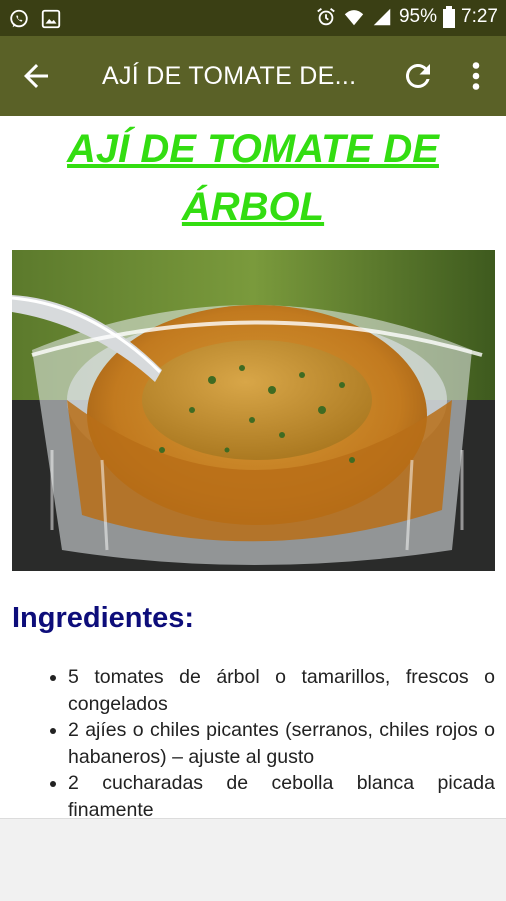 Image resolution: width=506 pixels, height=901 pixels. I want to click on alarm-icon, so click(326, 17).